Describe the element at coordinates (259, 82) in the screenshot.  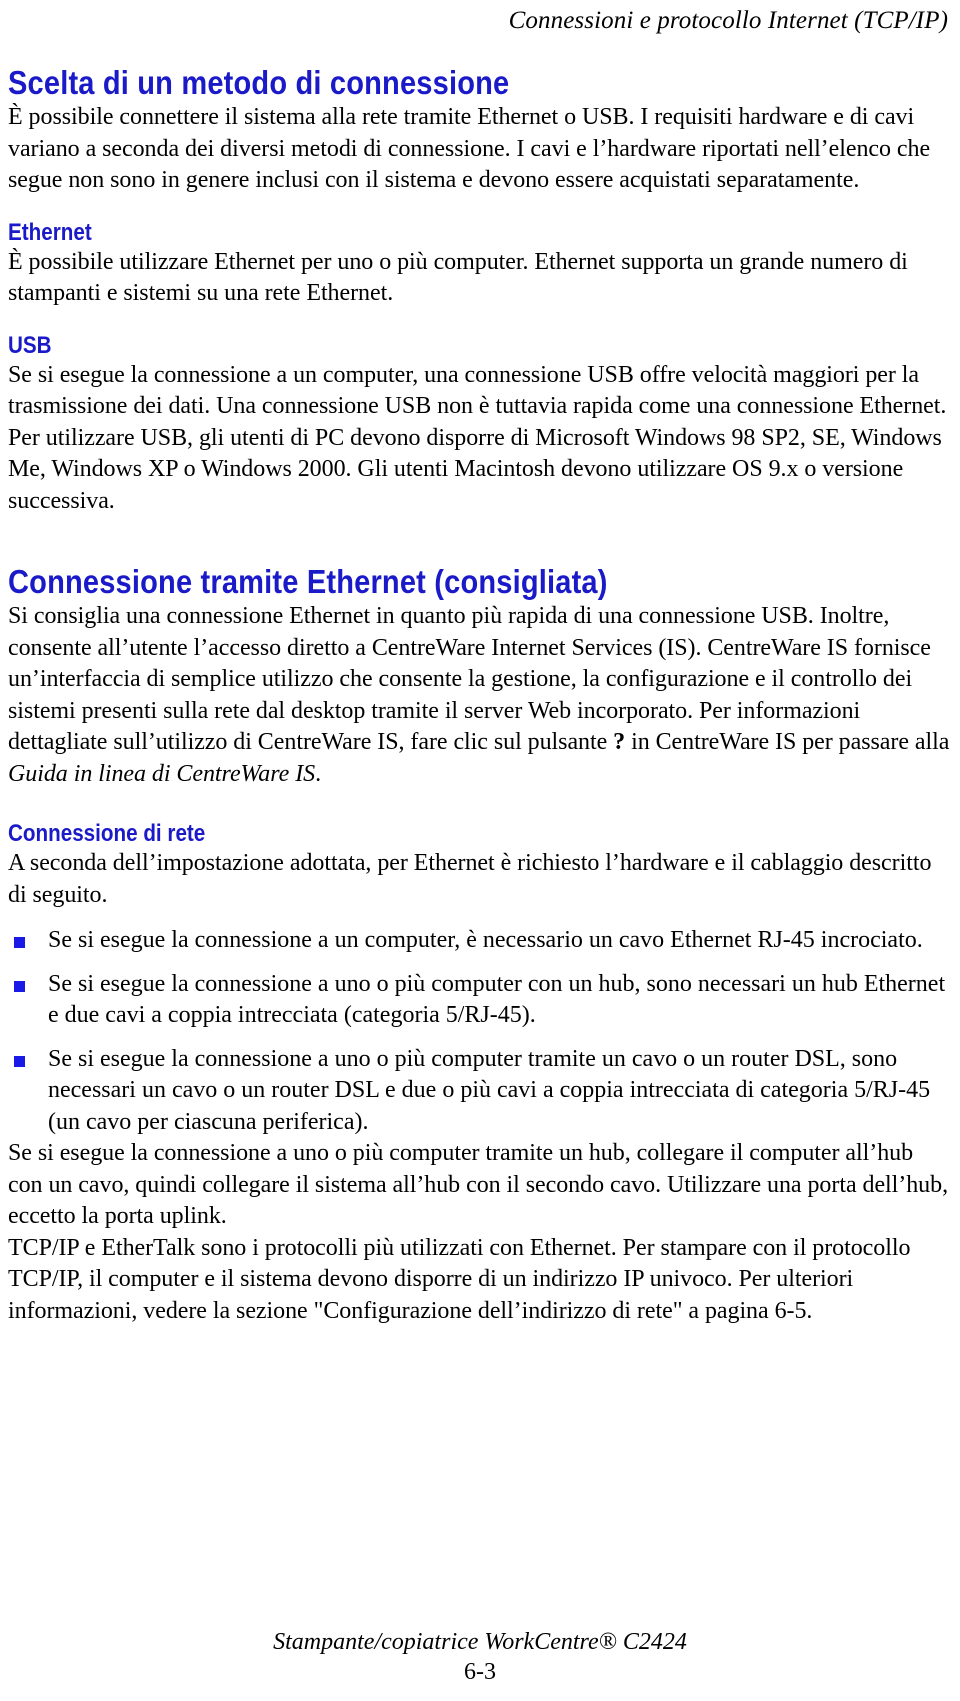
I see `page-title-scelta-metodo-connessione: Scelta di un metodo di connessione` at that location.